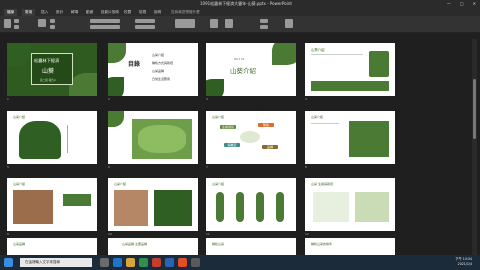  What do you see at coordinates (110, 234) in the screenshot?
I see `slide-number: 10` at bounding box center [110, 234].